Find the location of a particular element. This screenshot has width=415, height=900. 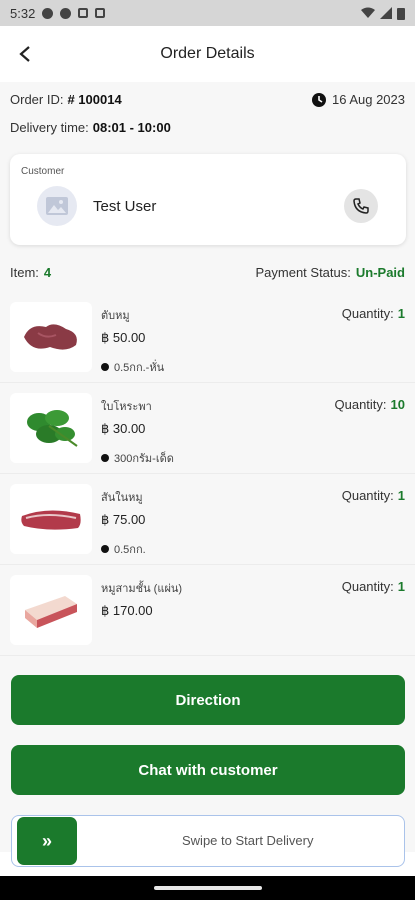

signal-icon is located at coordinates (386, 13).